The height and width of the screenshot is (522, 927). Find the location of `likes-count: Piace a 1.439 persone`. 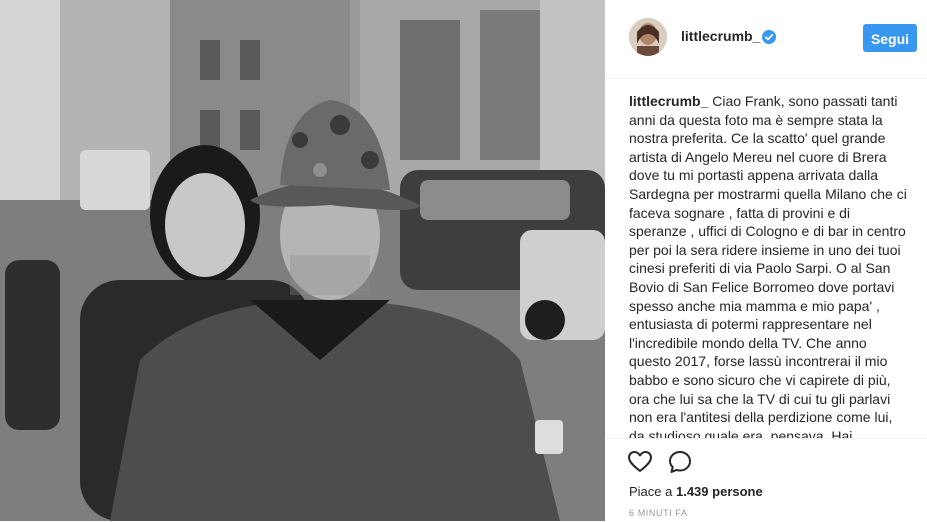

likes-count: Piace a 1.439 persone is located at coordinates (696, 491).